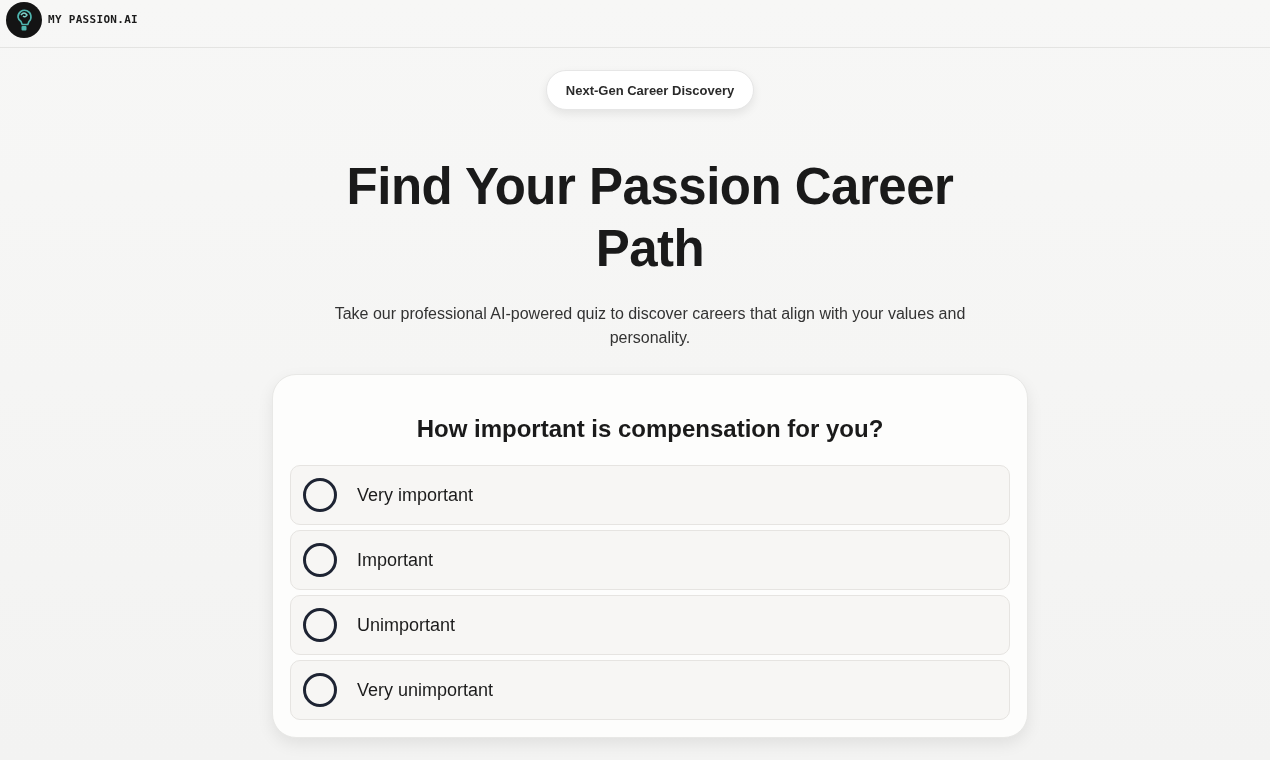 The image size is (1270, 760). Describe the element at coordinates (650, 690) in the screenshot. I see `answer-option: Very unimportant` at that location.